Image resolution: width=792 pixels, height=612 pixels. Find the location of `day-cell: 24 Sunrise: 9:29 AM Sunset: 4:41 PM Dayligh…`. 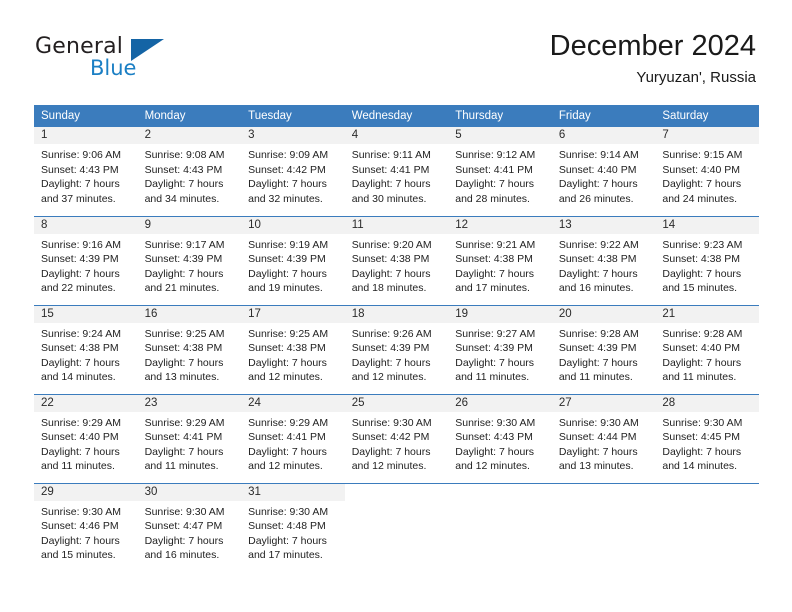

day-cell: 24 Sunrise: 9:29 AM Sunset: 4:41 PM Dayligh… is located at coordinates (293, 438).